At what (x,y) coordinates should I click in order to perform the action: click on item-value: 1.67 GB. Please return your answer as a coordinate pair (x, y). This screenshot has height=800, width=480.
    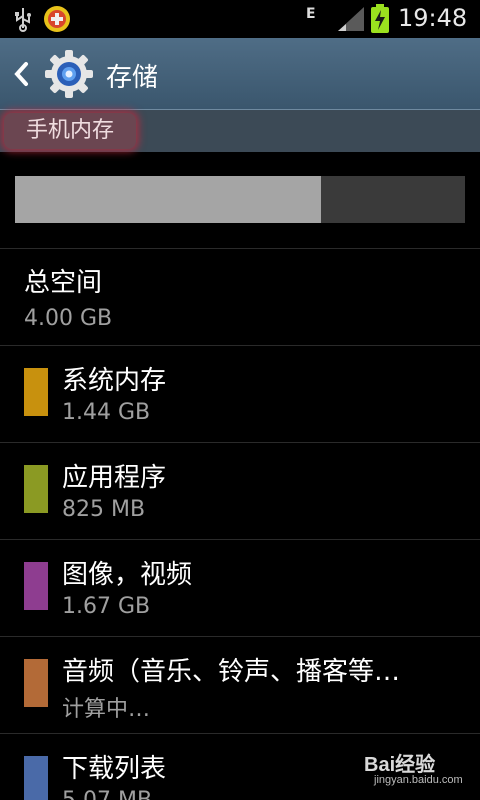
    Looking at the image, I should click on (106, 606).